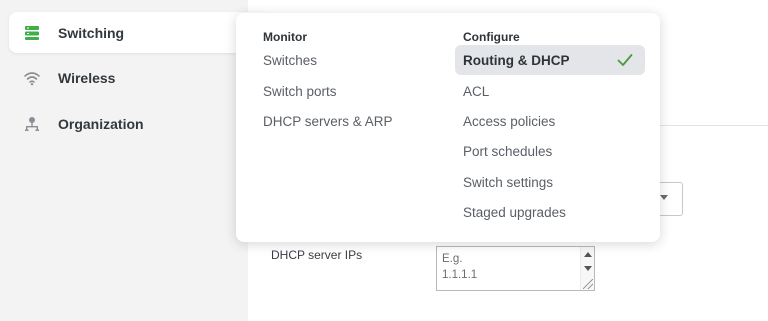 Image resolution: width=768 pixels, height=321 pixels. I want to click on menu-item-routing-dhcp: Routing & DHCP, so click(550, 60).